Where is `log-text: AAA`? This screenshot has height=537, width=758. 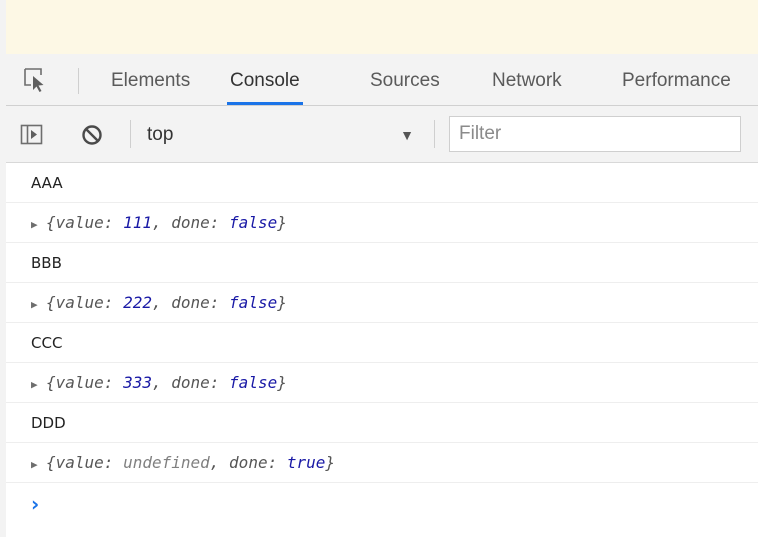
log-text: AAA is located at coordinates (47, 183).